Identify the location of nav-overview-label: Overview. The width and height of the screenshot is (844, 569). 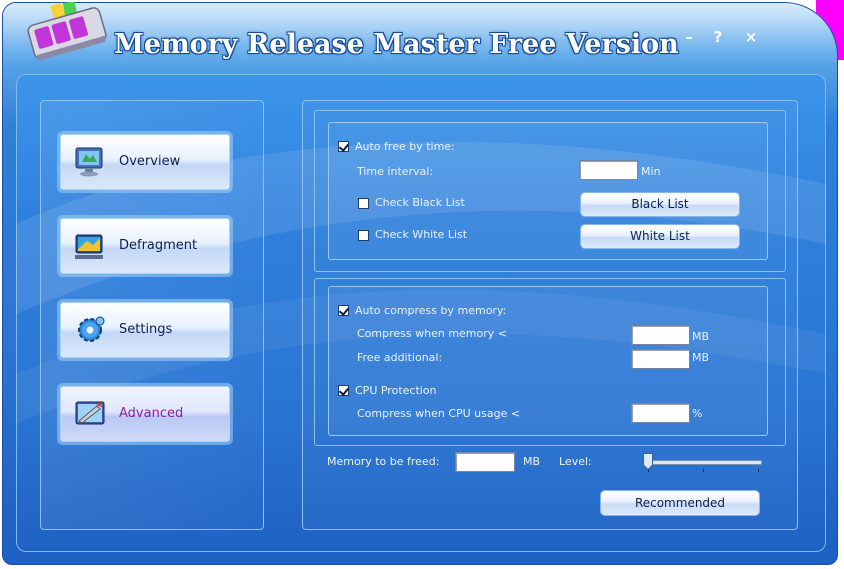
(150, 161).